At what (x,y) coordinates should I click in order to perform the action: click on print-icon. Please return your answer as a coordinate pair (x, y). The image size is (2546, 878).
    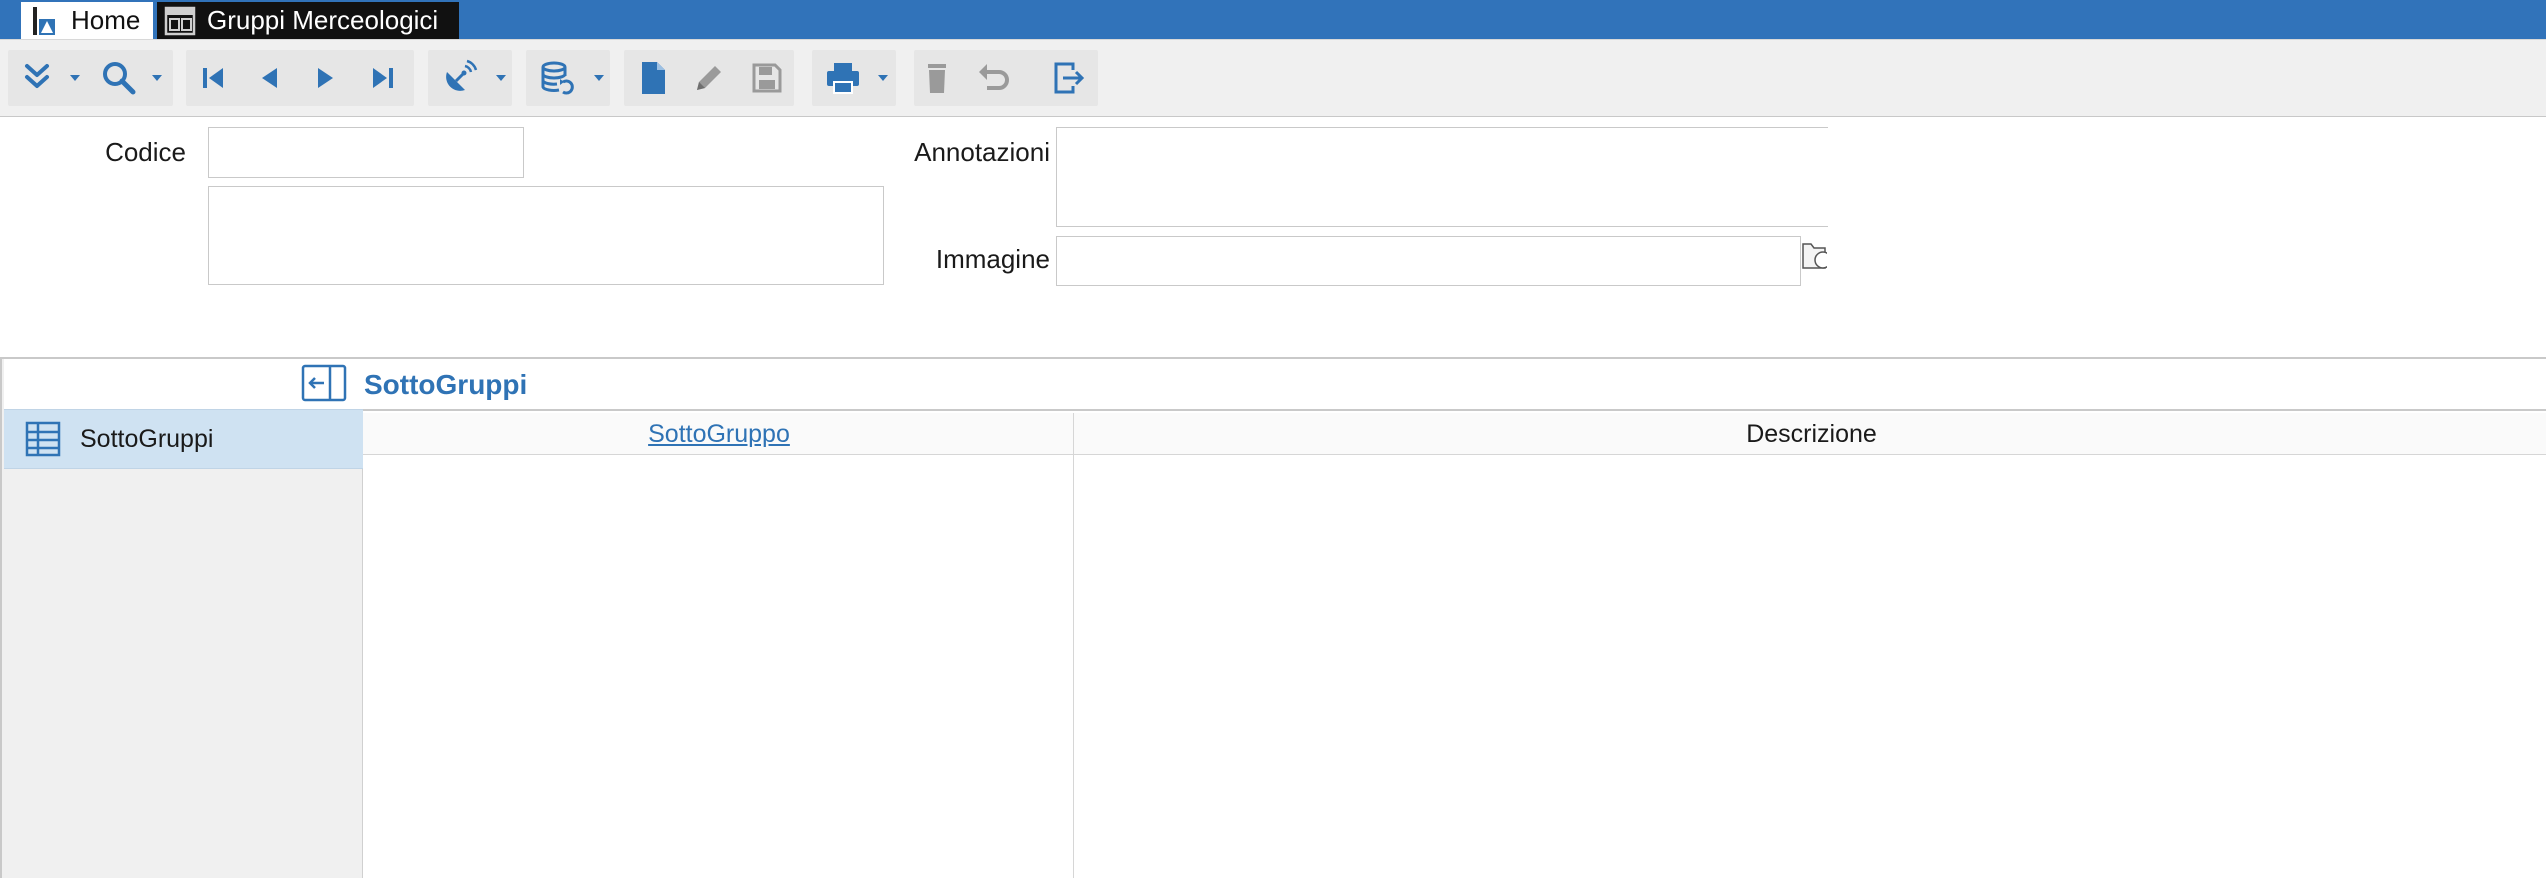
    Looking at the image, I should click on (843, 78).